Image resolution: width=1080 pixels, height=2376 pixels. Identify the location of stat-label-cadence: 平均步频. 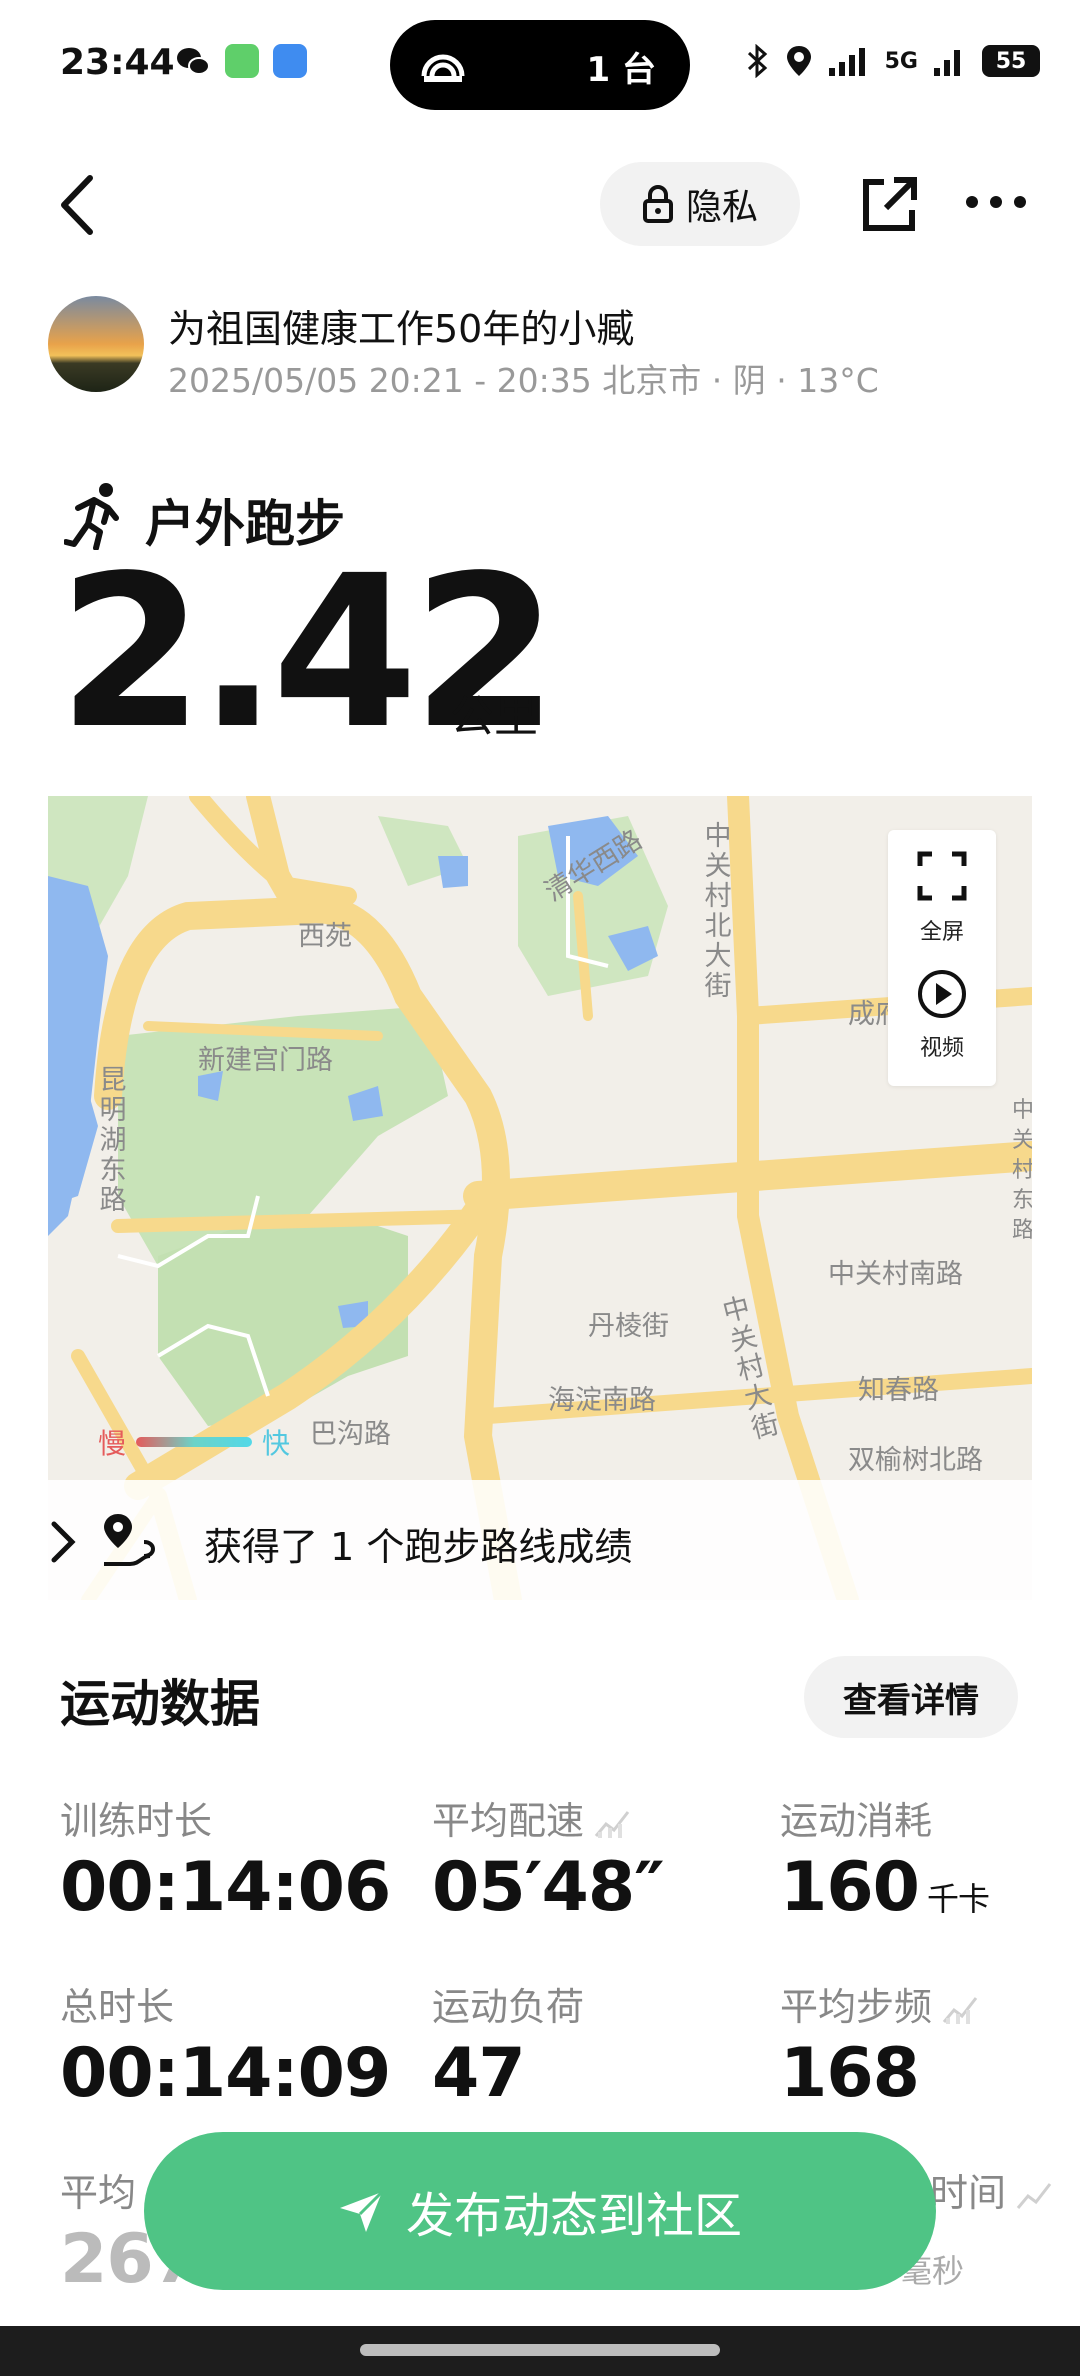
(879, 2003).